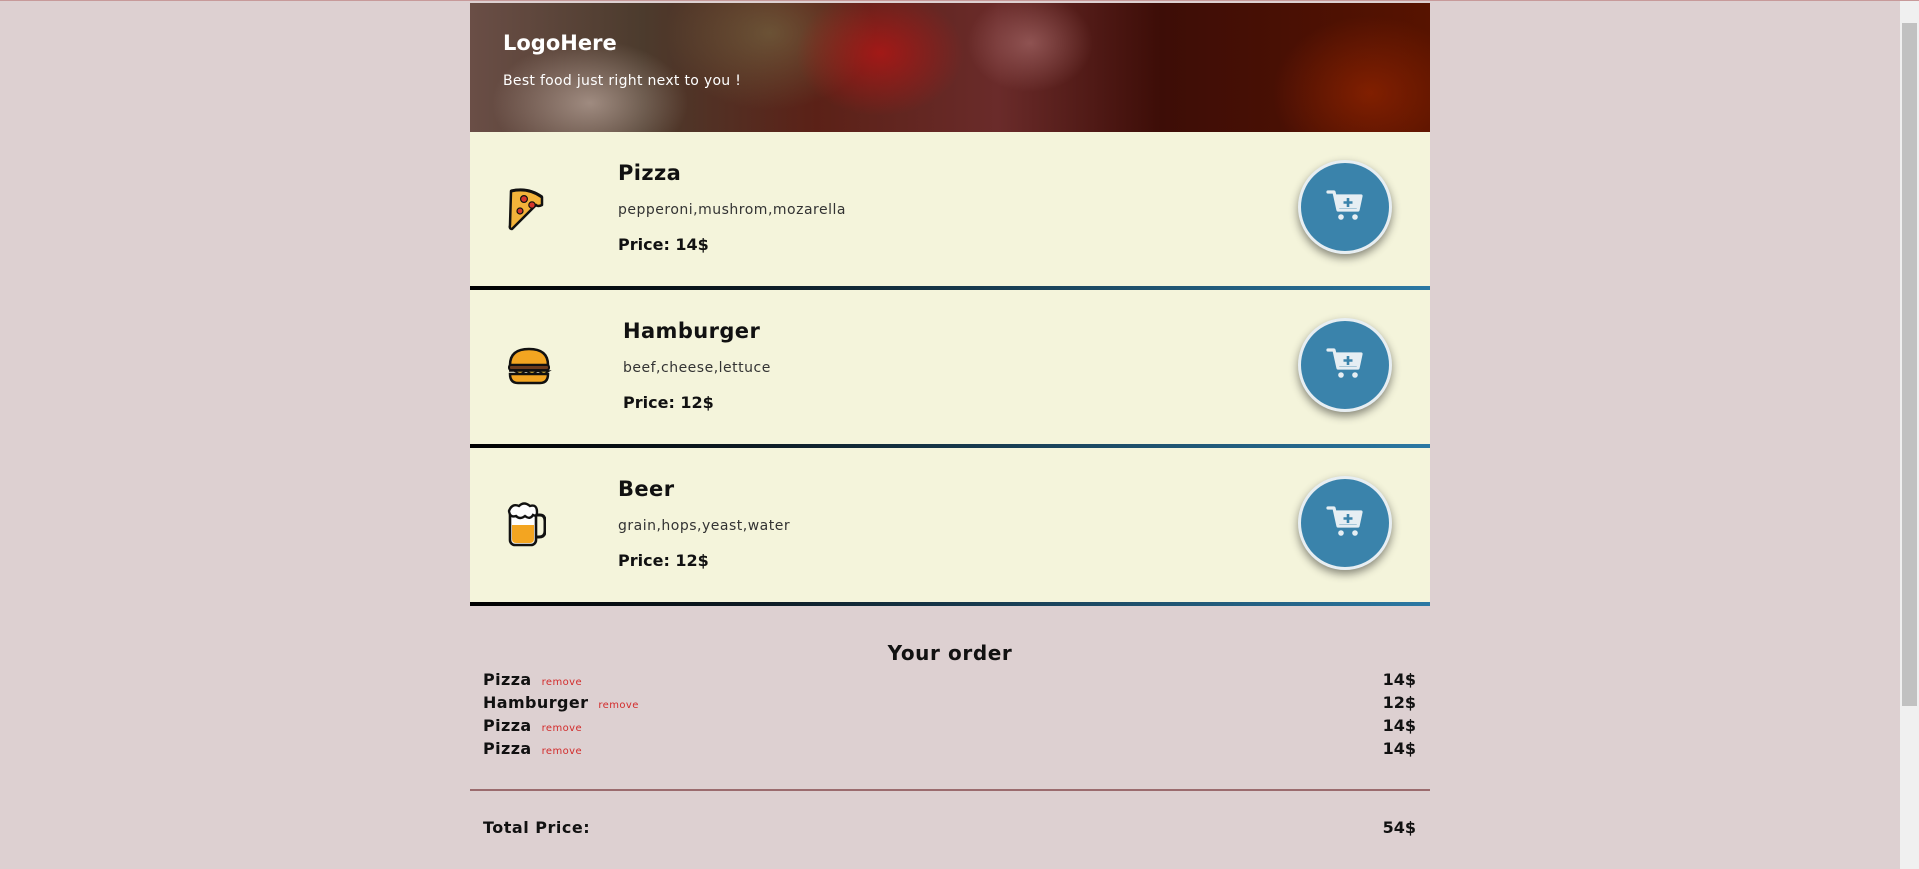  I want to click on order-title: Your order, so click(950, 653).